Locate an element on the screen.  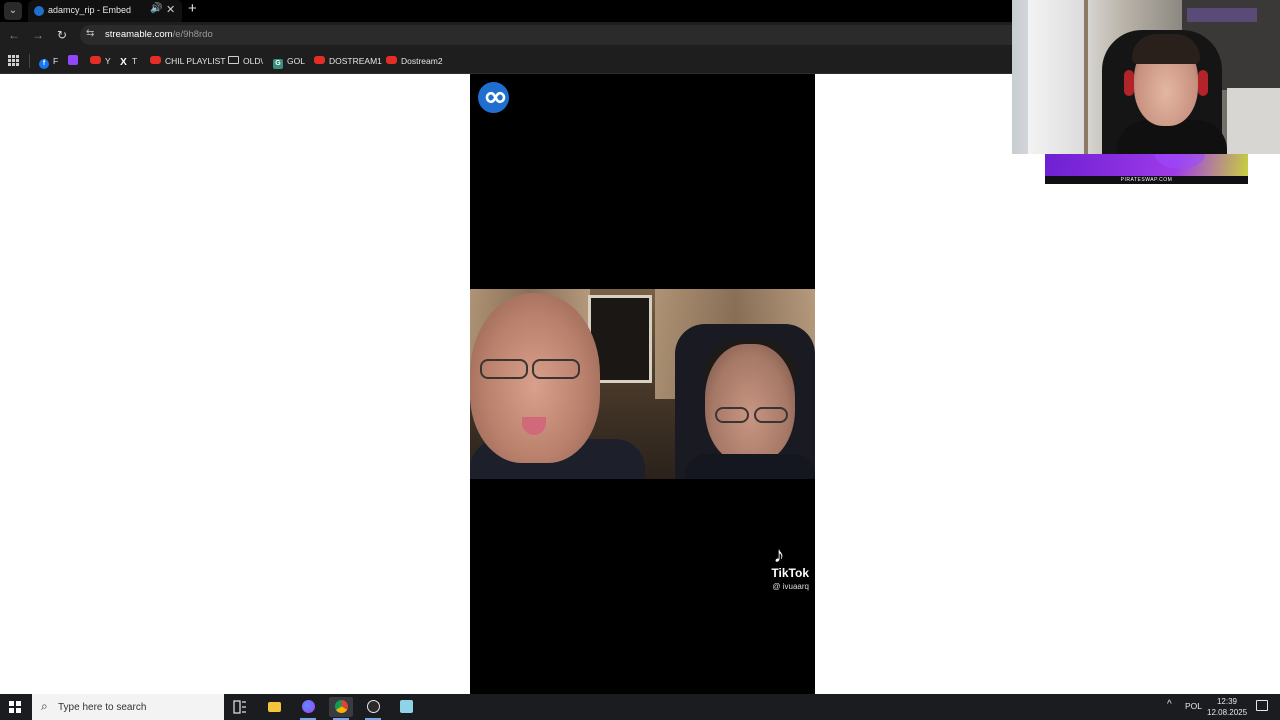
obs-icon is located at coordinates (373, 706).